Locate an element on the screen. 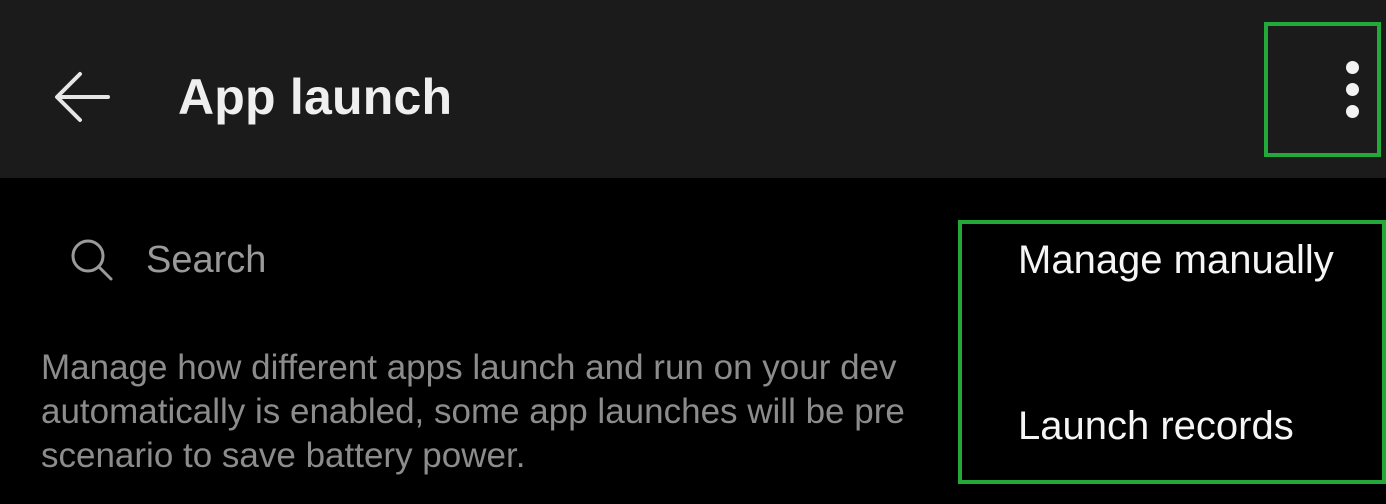  arrow-left-icon is located at coordinates (82, 97).